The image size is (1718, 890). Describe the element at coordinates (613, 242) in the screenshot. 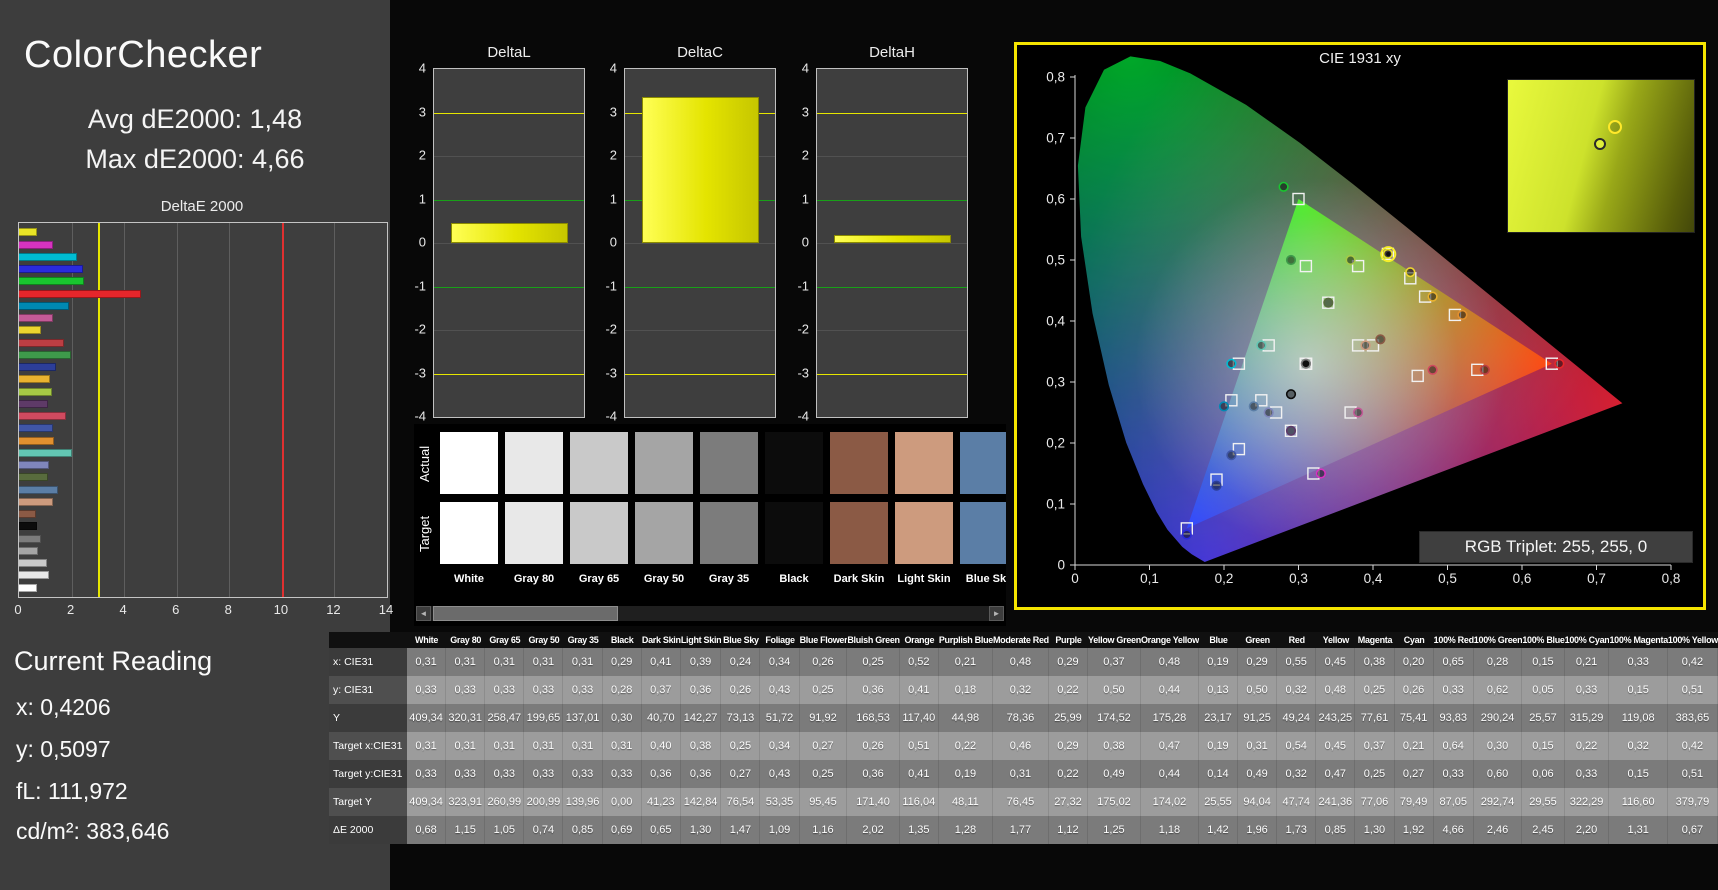

I see `delta-y-tick-label: 0` at that location.